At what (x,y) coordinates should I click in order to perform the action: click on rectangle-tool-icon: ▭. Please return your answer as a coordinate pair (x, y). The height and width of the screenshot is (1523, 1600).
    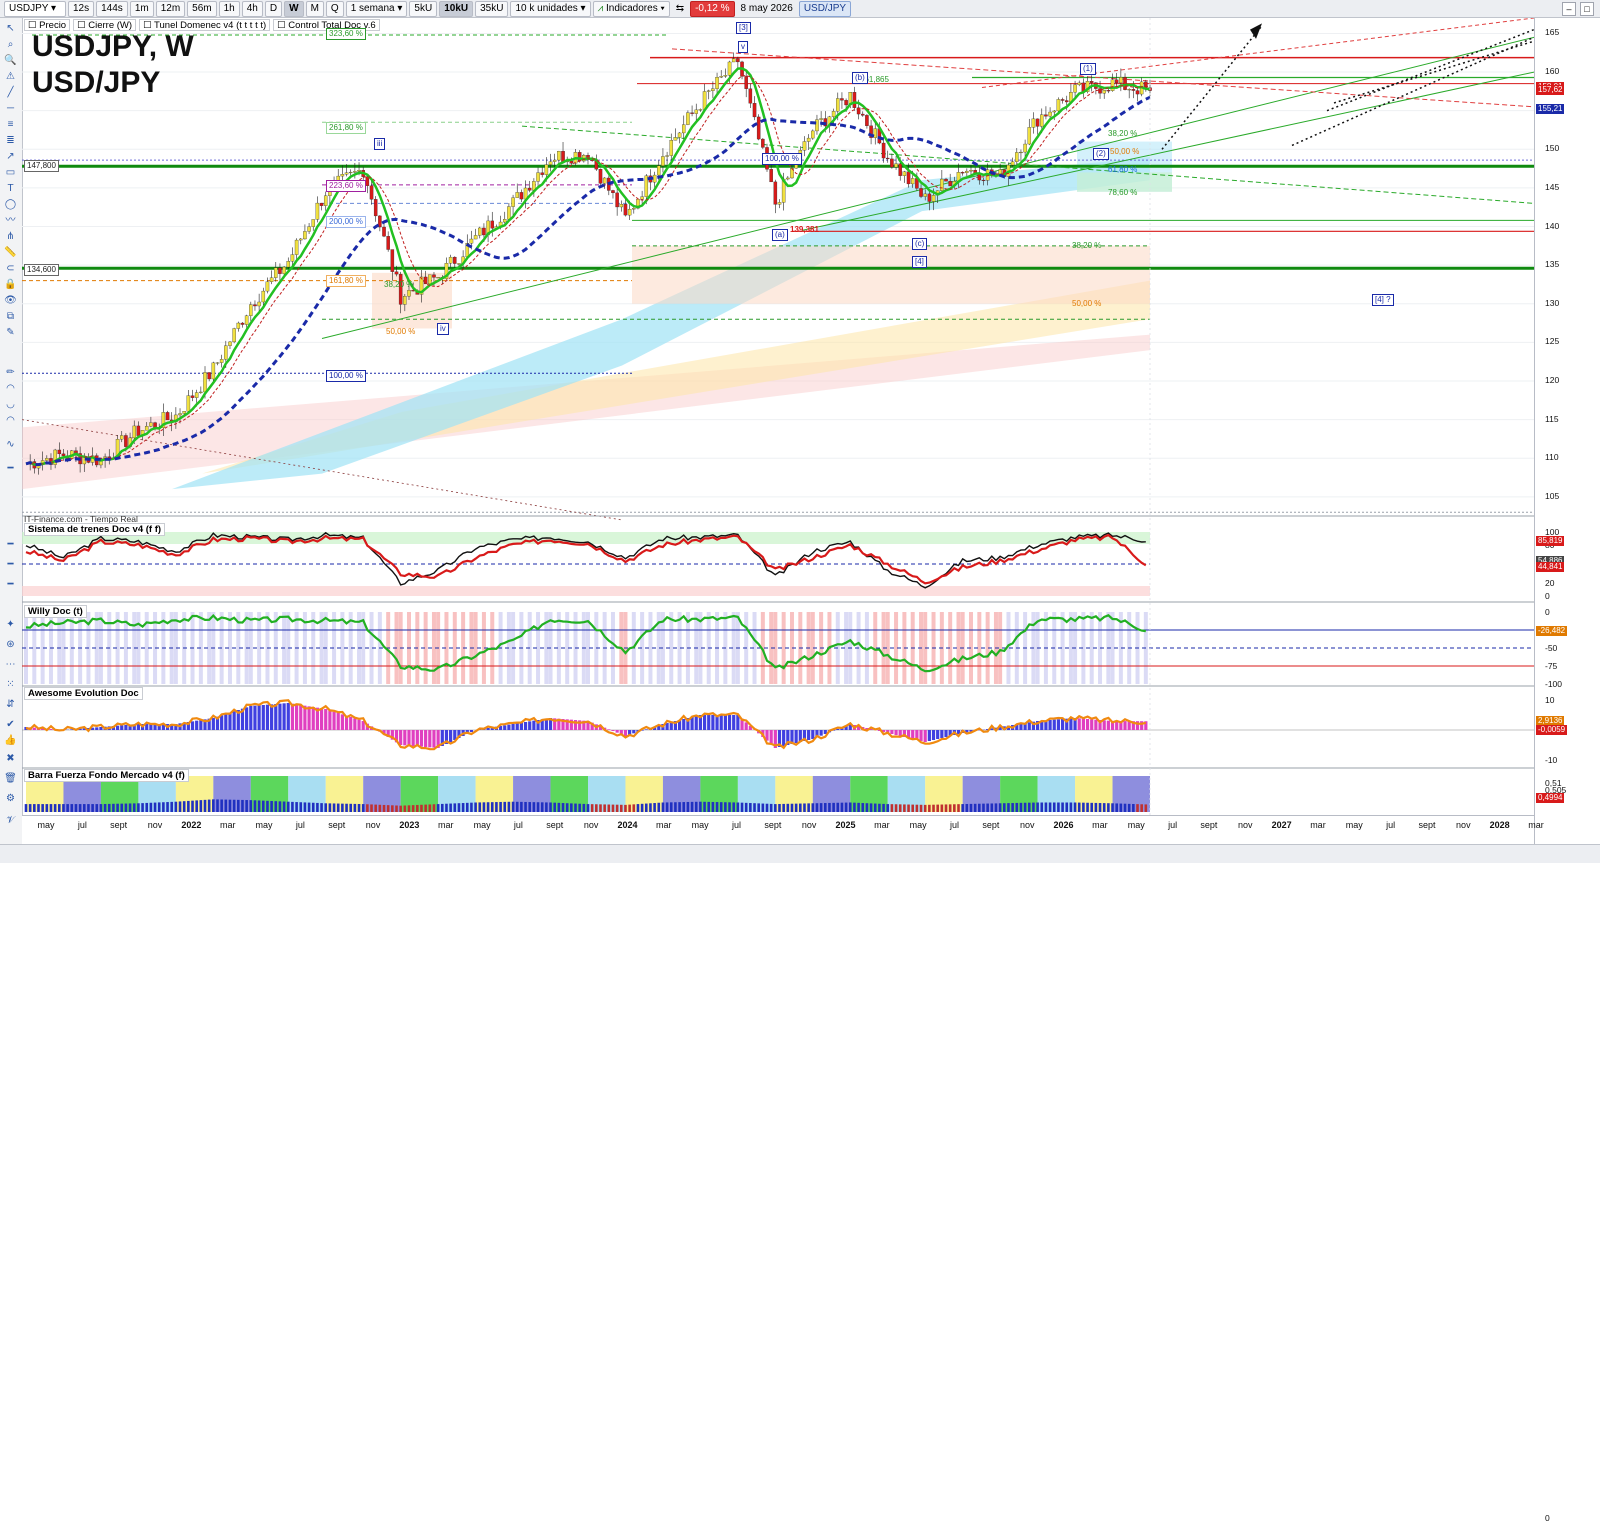
    Looking at the image, I should click on (10, 172).